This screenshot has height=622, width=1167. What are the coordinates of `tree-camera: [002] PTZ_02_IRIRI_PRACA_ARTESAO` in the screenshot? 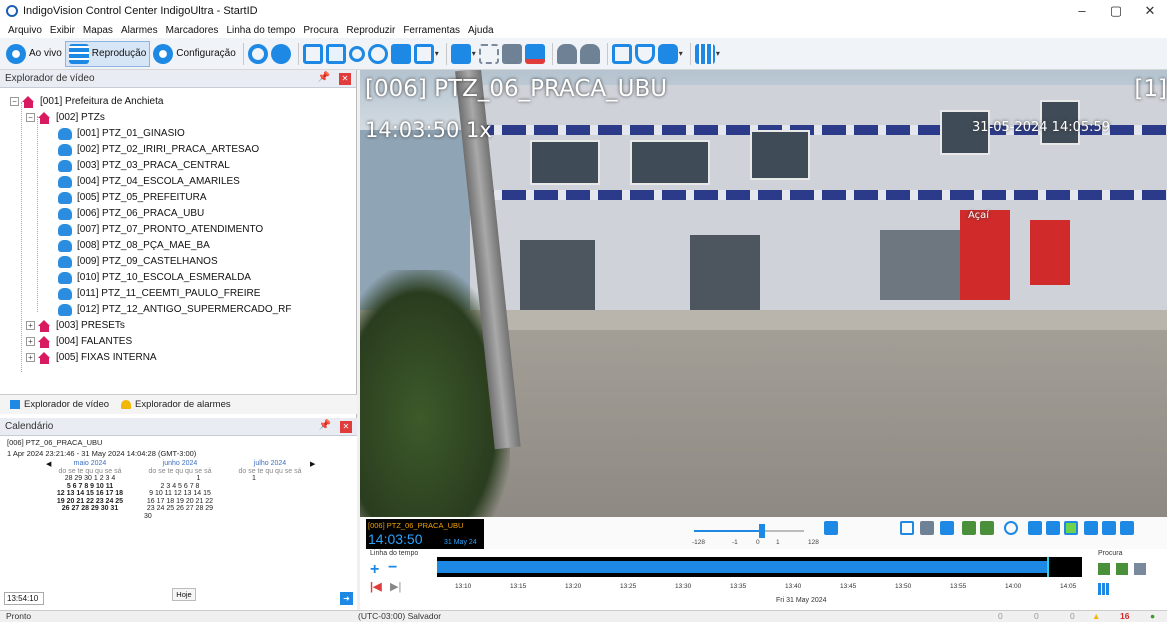 It's located at (158, 149).